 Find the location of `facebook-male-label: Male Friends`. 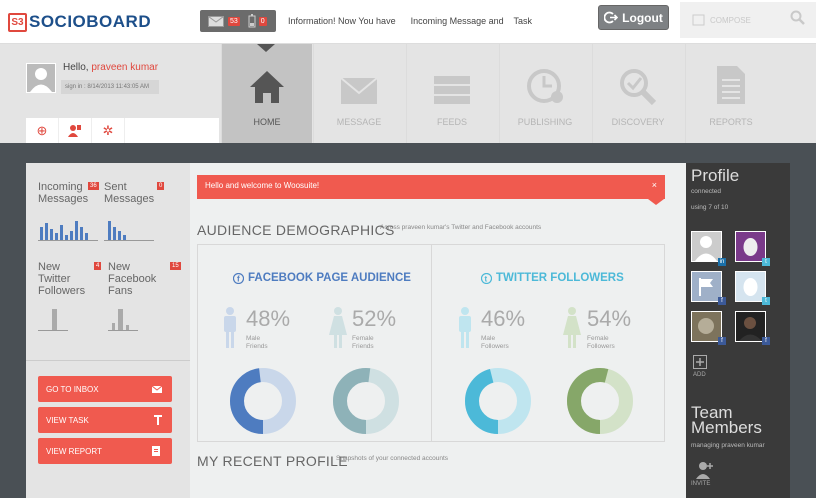

facebook-male-label: Male Friends is located at coordinates (257, 343).